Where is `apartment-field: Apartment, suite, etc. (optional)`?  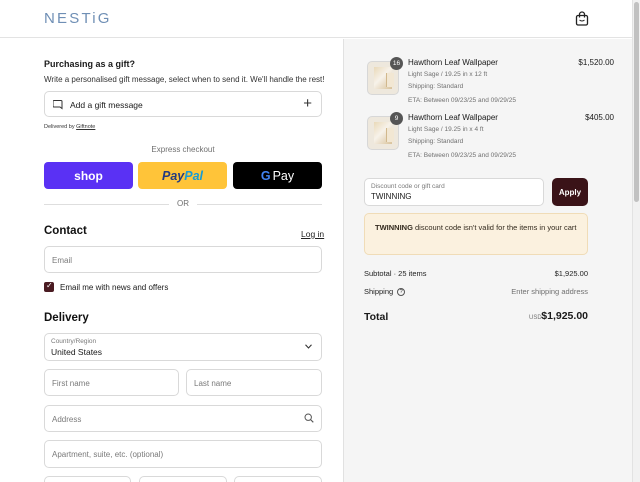 apartment-field: Apartment, suite, etc. (optional) is located at coordinates (183, 454).